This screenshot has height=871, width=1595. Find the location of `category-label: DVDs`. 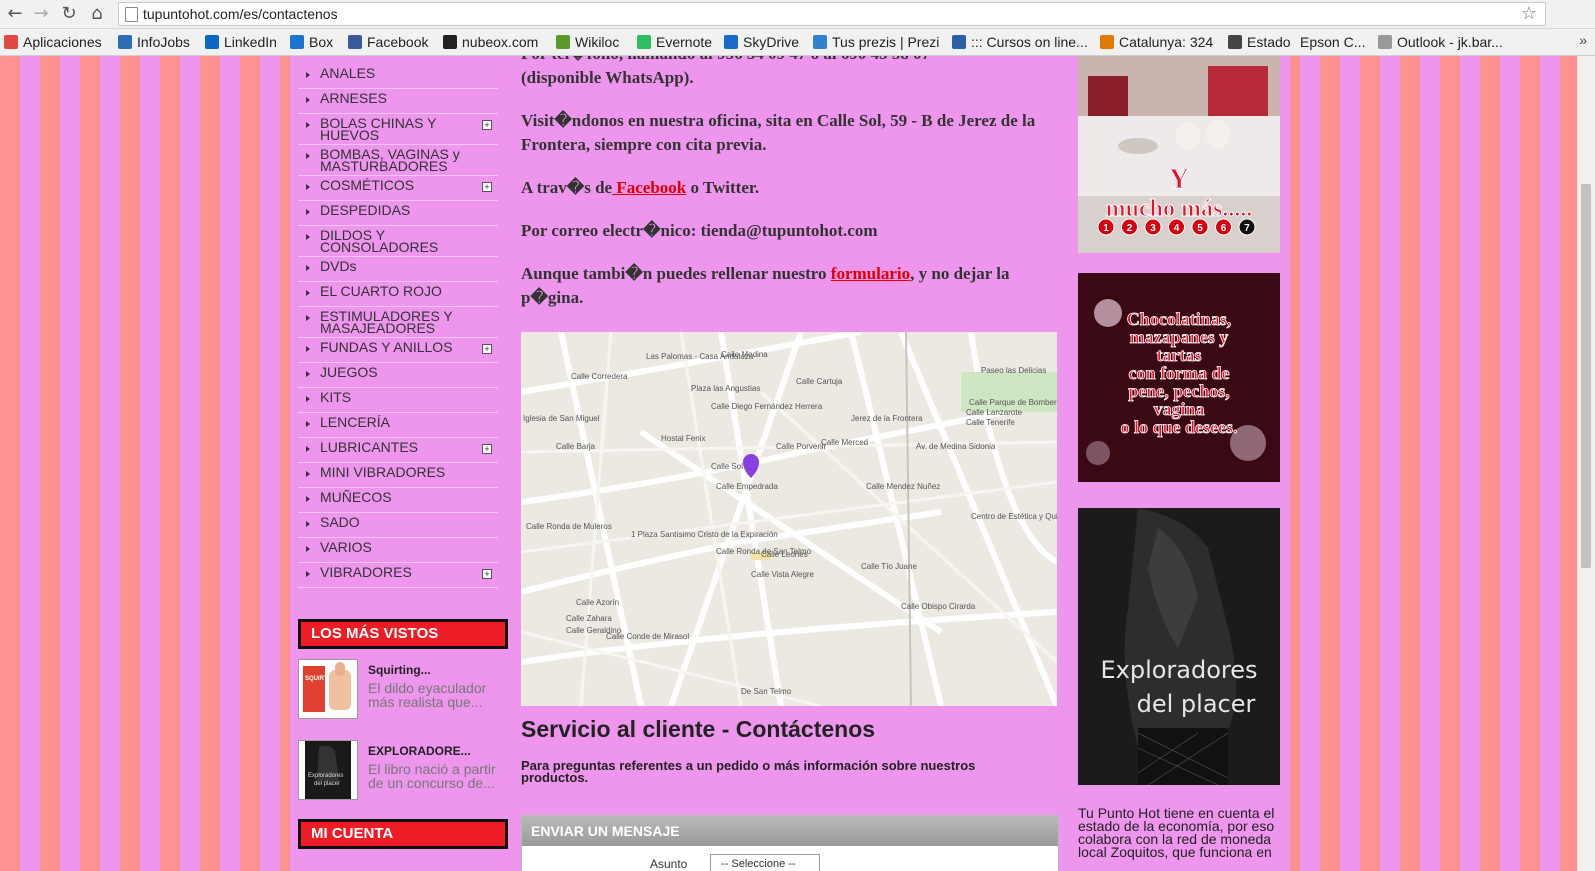

category-label: DVDs is located at coordinates (338, 266).